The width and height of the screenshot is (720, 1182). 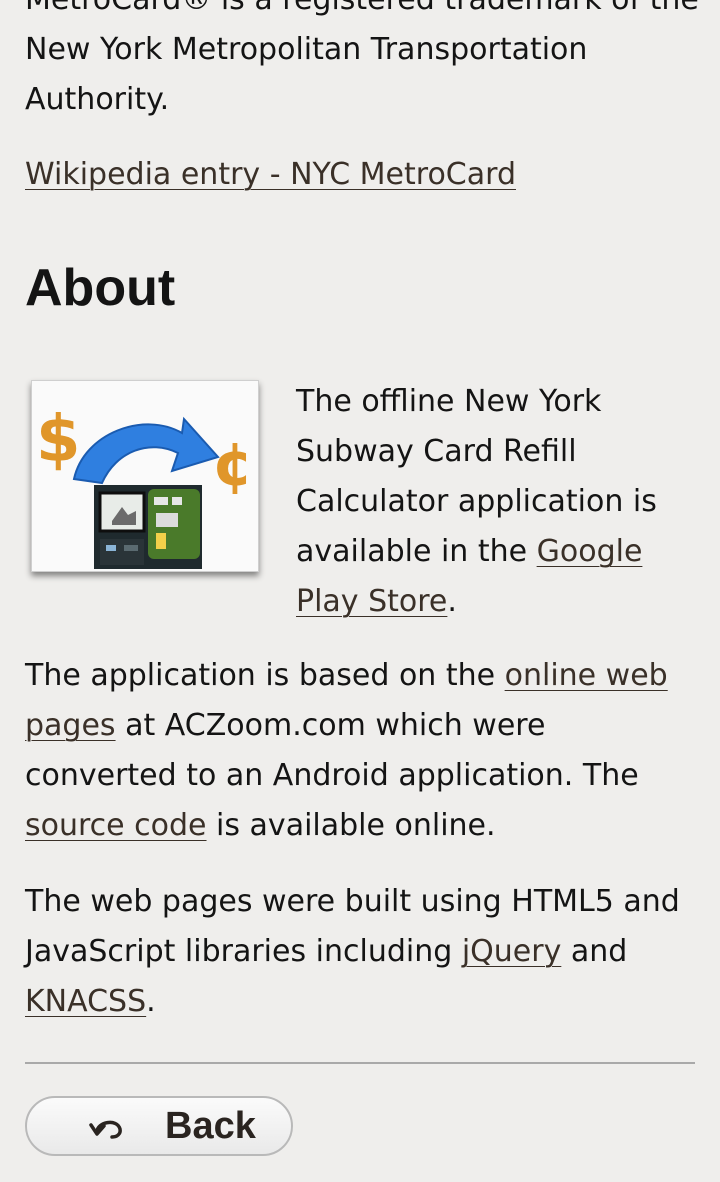 What do you see at coordinates (105, 1129) in the screenshot?
I see `back-arrow-icon` at bounding box center [105, 1129].